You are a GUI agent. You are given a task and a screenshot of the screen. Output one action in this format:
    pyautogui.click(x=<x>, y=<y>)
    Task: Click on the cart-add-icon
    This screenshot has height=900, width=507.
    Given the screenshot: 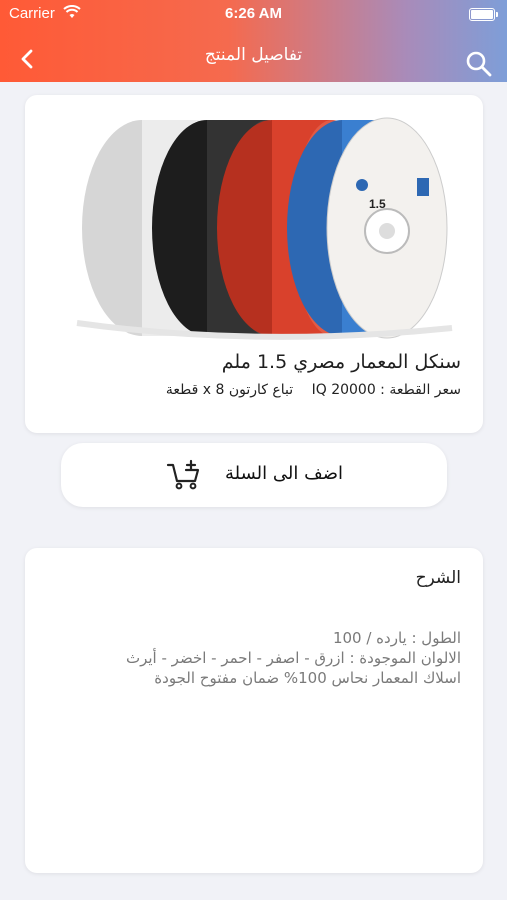 What is the action you would take?
    pyautogui.click(x=183, y=474)
    